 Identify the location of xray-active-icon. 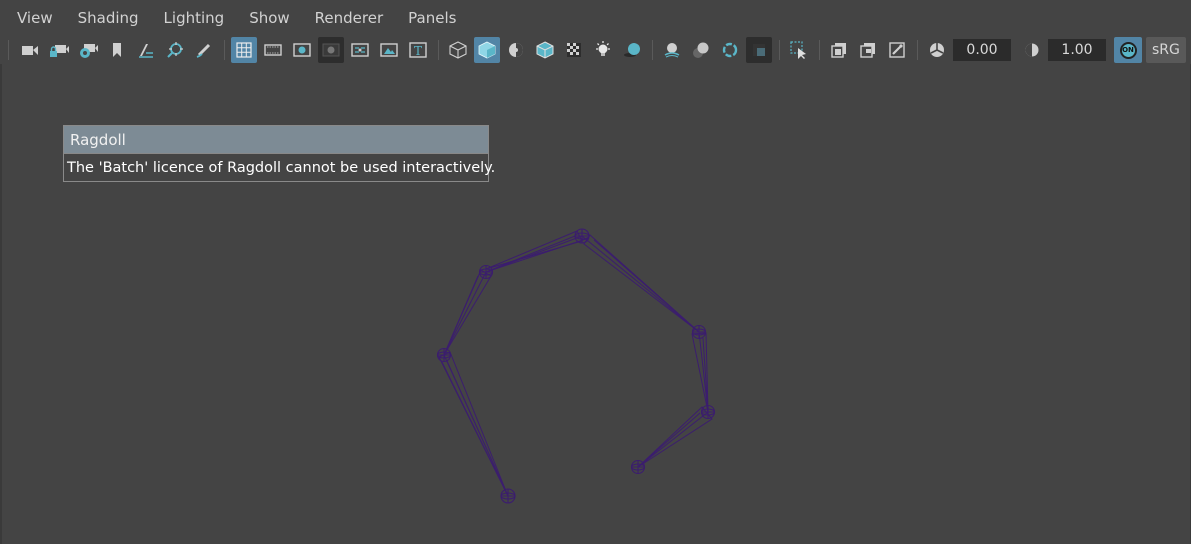
(868, 50).